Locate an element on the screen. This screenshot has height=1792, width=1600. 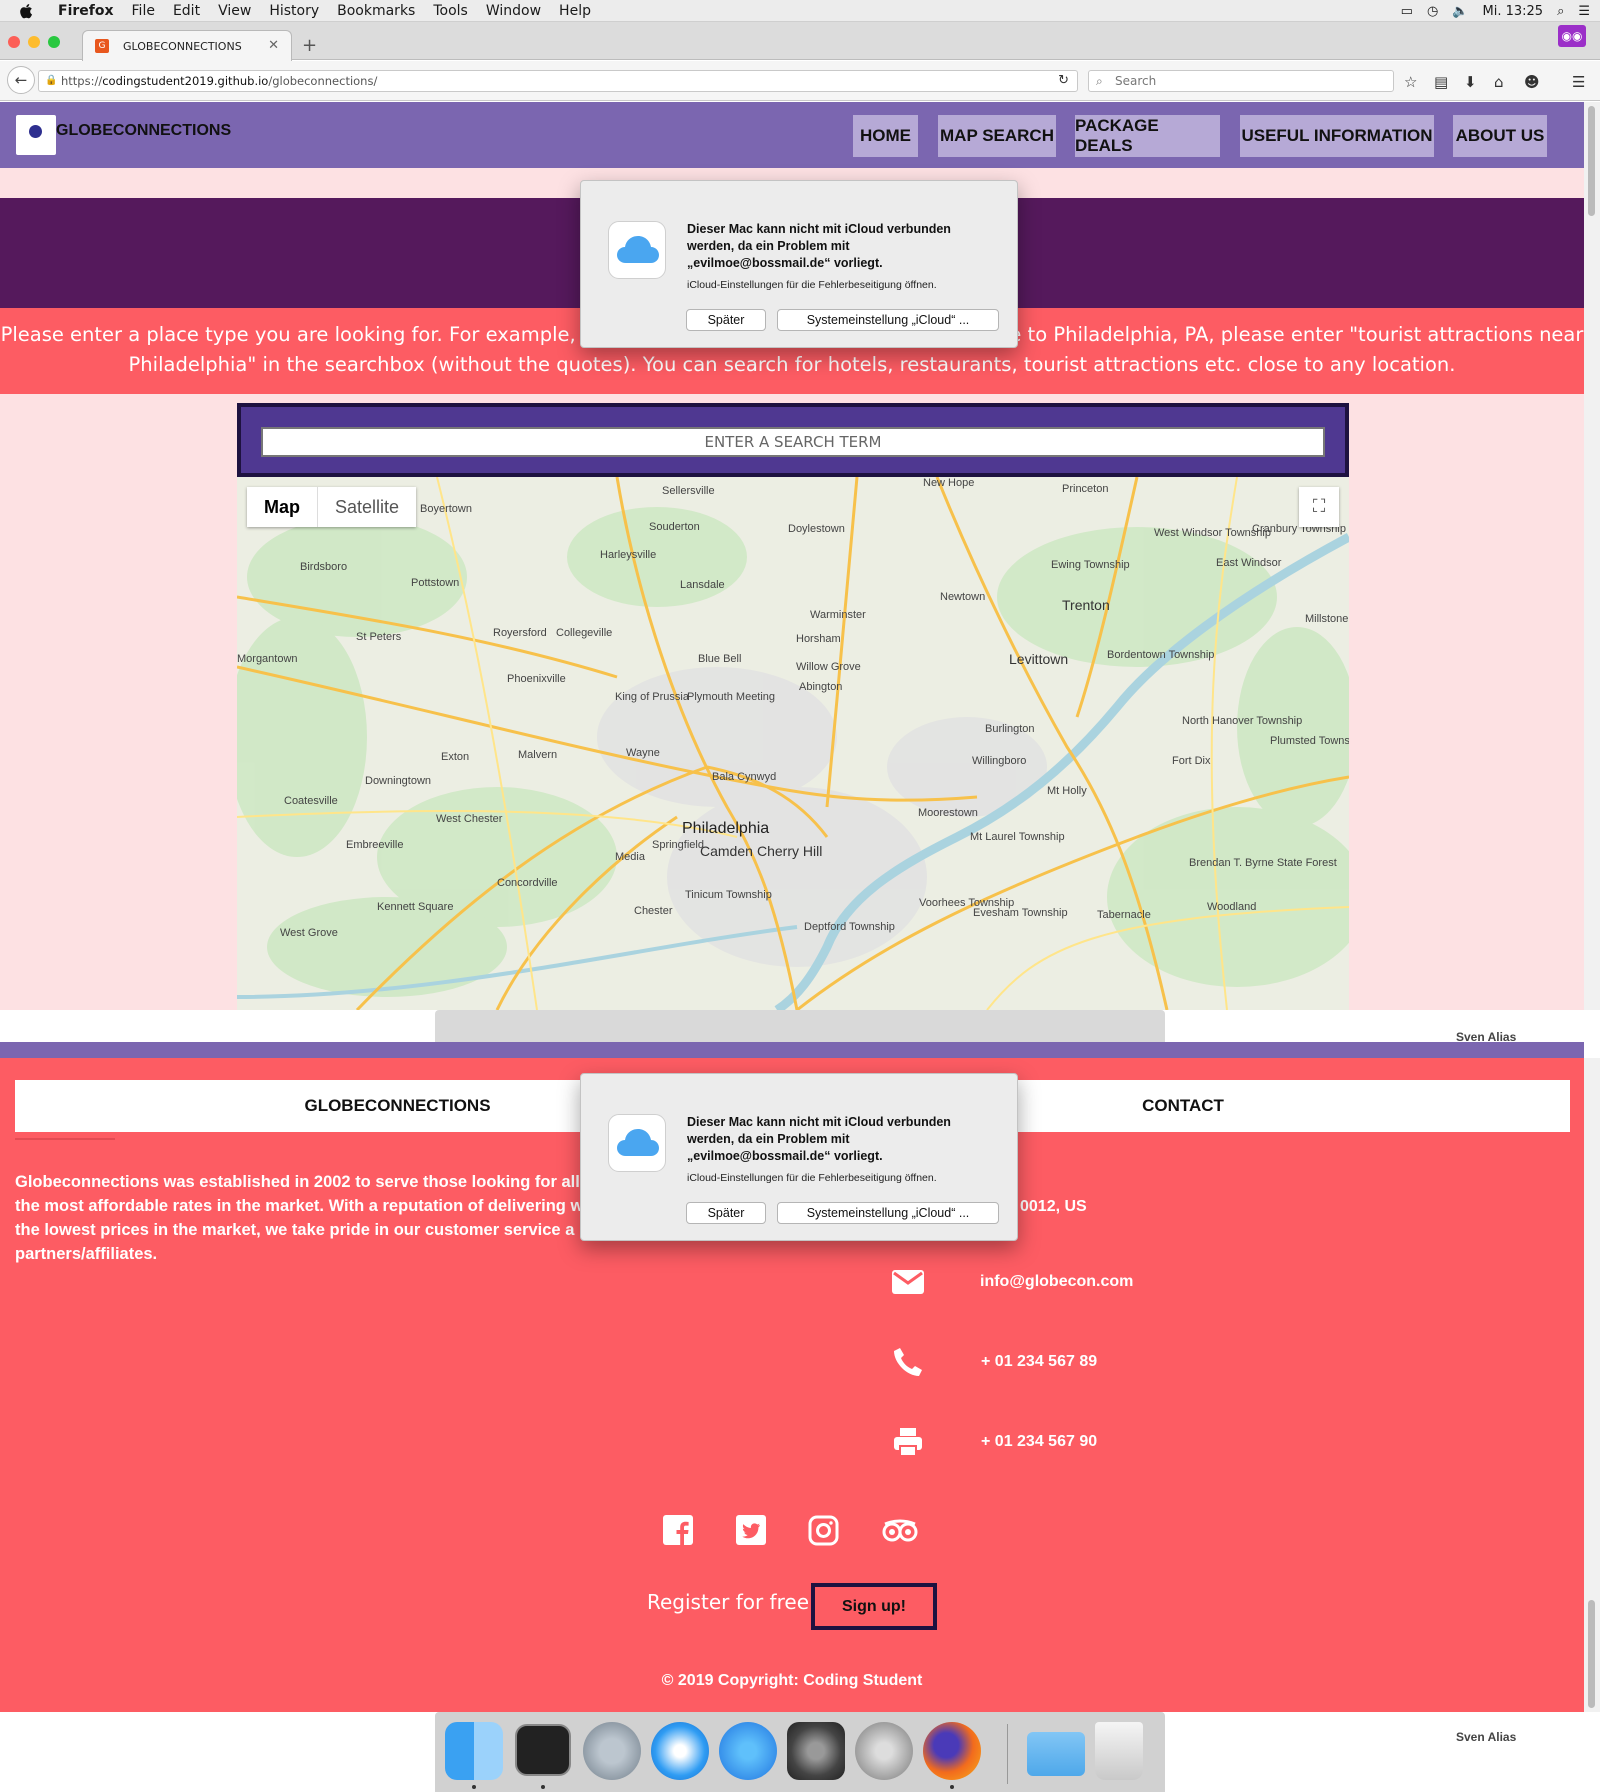
display-mirroring-icon: ▭ is located at coordinates (1407, 11).